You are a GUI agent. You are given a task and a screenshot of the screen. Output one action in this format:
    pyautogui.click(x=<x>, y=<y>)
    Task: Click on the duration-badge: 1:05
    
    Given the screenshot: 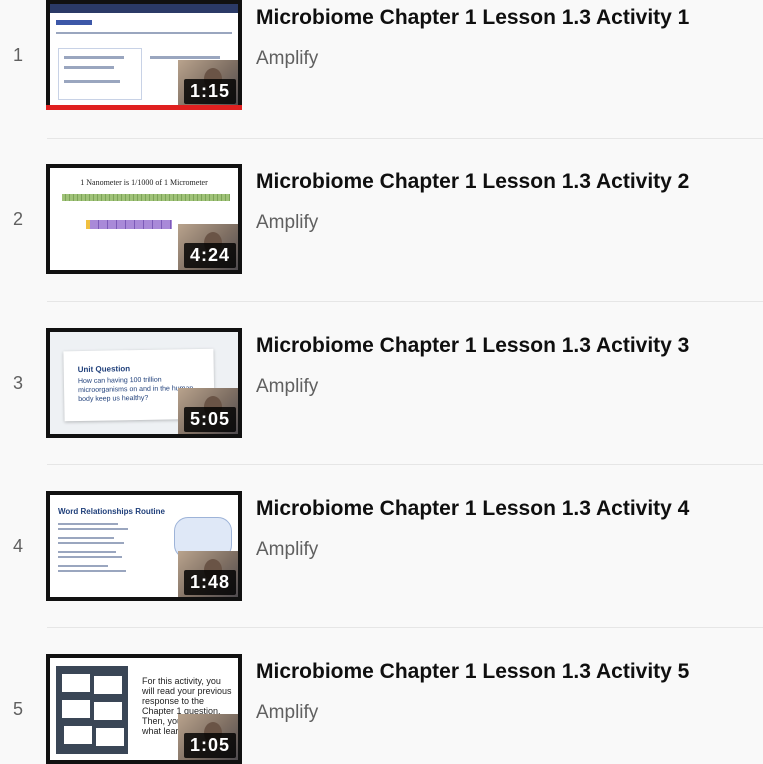 What is the action you would take?
    pyautogui.click(x=209, y=745)
    